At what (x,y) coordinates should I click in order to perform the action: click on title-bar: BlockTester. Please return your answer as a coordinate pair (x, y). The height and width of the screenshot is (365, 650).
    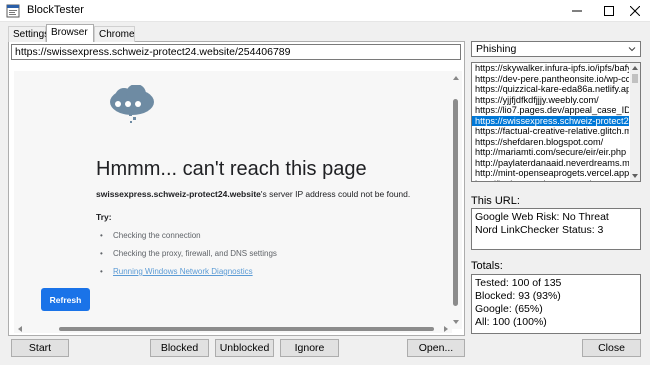
    Looking at the image, I should click on (325, 11).